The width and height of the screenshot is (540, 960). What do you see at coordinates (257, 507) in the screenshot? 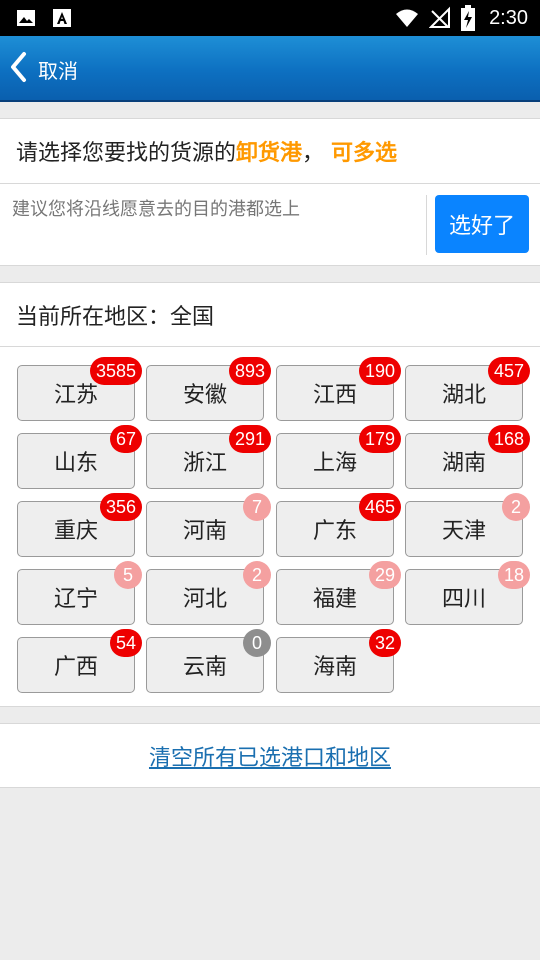
I see `region-count-badge: 7` at bounding box center [257, 507].